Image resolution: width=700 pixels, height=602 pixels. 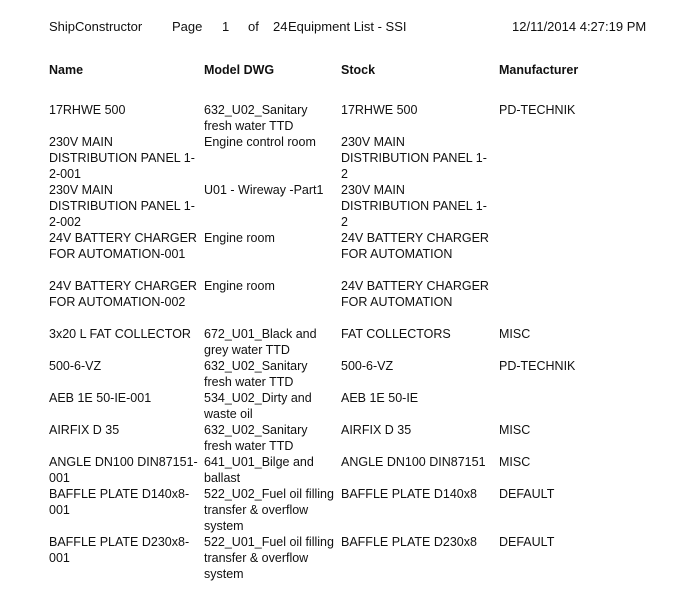 What do you see at coordinates (367, 366) in the screenshot?
I see `cell-stock: 500-6-VZ` at bounding box center [367, 366].